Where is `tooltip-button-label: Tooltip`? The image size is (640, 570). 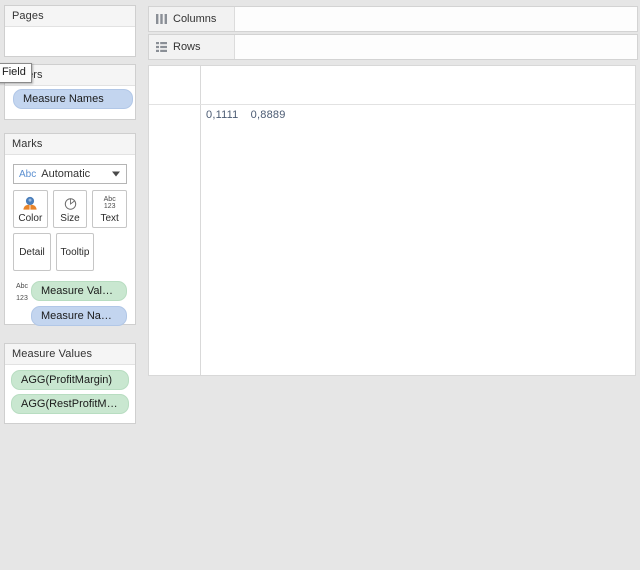
tooltip-button-label: Tooltip is located at coordinates (75, 252).